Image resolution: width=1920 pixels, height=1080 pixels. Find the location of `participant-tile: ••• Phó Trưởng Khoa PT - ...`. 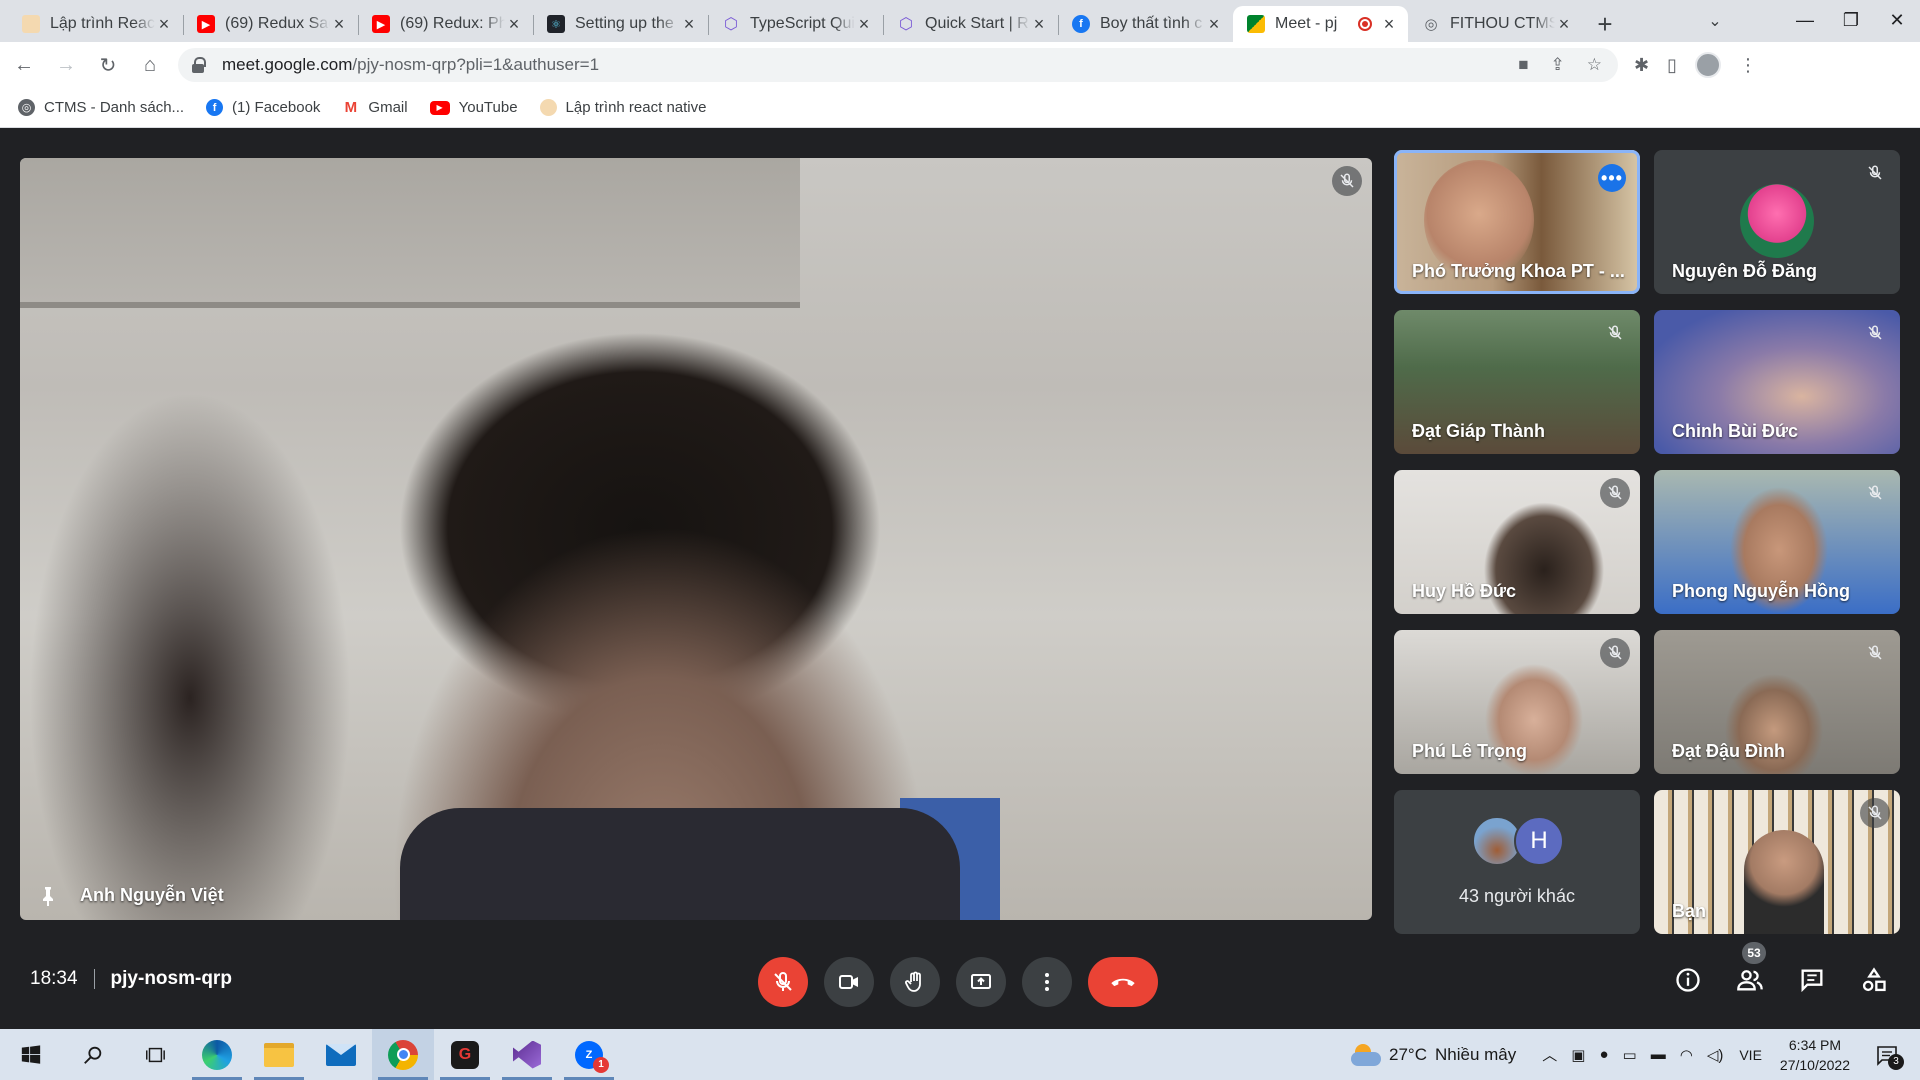

participant-tile: ••• Phó Trưởng Khoa PT - ... is located at coordinates (1517, 222).